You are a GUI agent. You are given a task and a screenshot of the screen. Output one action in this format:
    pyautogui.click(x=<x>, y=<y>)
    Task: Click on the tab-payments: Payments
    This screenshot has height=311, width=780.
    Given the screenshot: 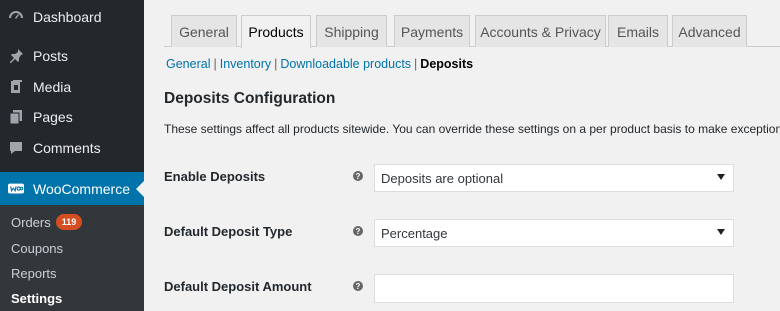 What is the action you would take?
    pyautogui.click(x=432, y=31)
    